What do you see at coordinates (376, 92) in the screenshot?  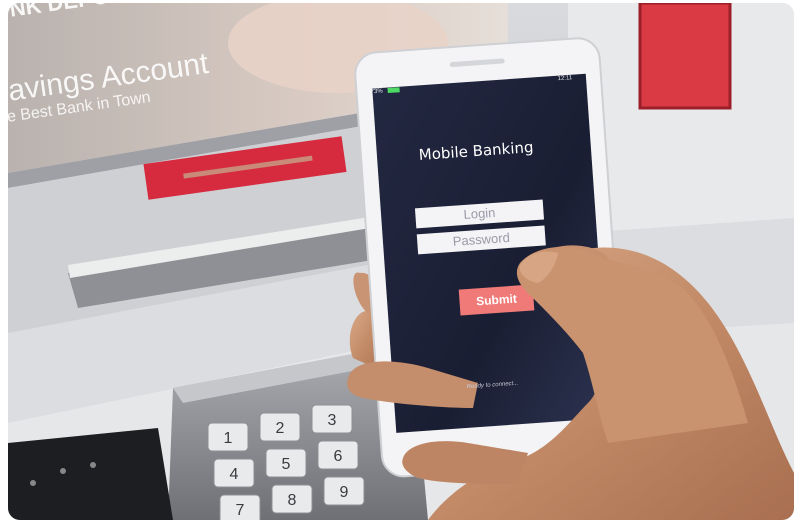 I see `battery-text: 73%` at bounding box center [376, 92].